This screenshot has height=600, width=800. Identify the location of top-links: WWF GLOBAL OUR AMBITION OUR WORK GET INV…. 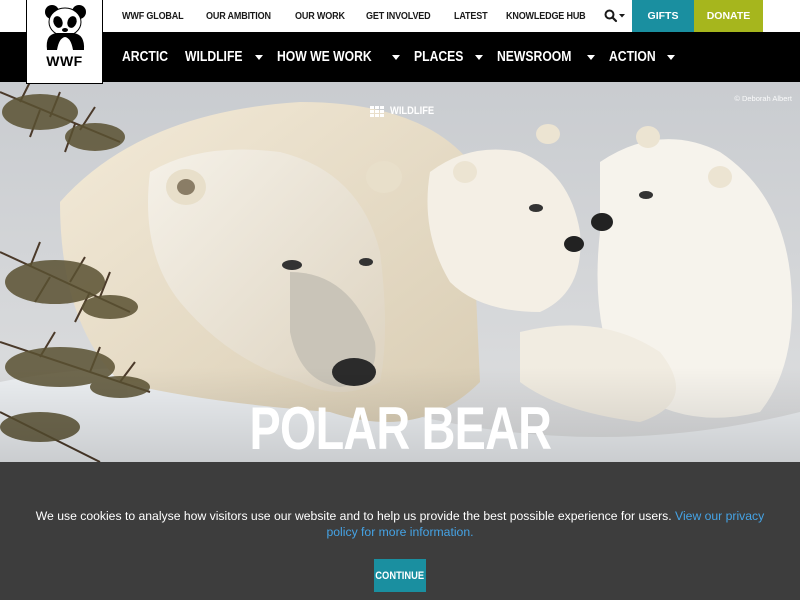
(366, 16).